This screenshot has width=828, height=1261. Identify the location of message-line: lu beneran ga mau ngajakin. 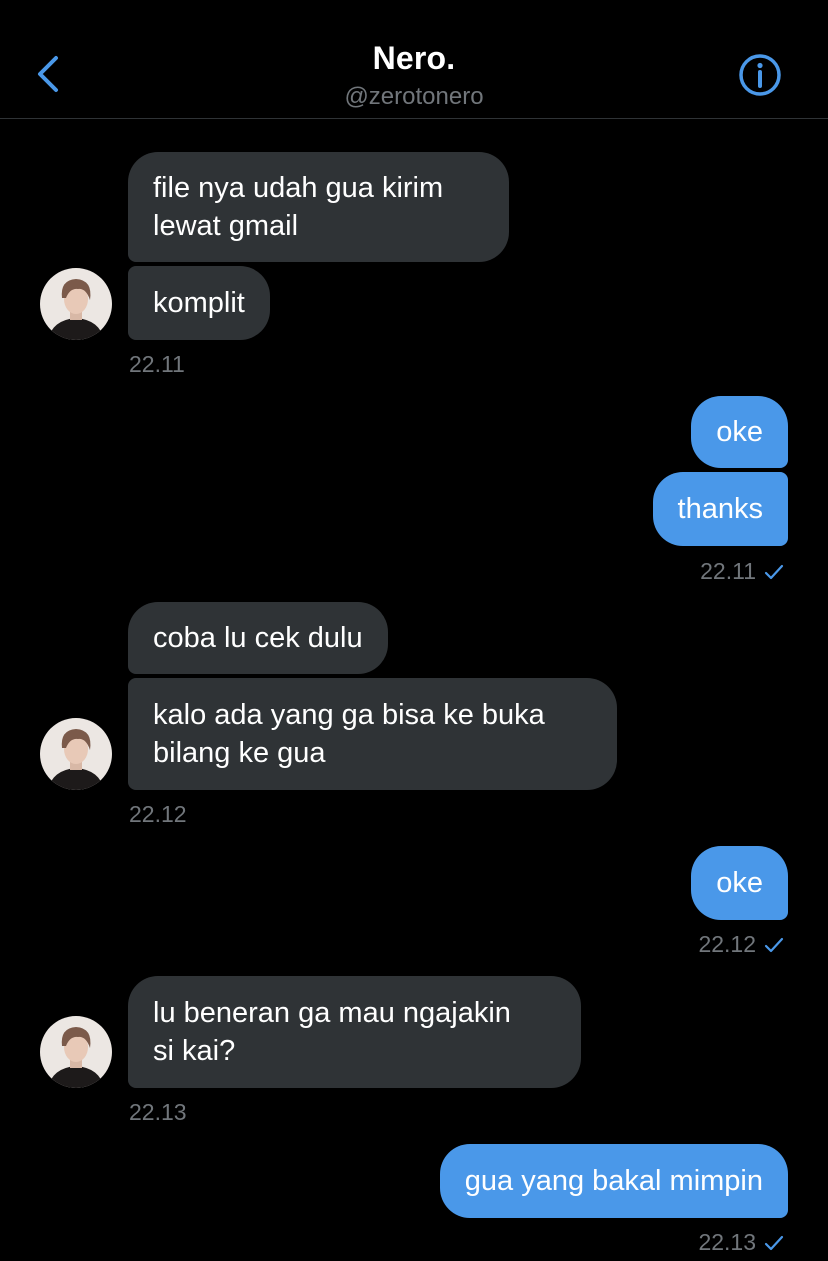
(332, 1013).